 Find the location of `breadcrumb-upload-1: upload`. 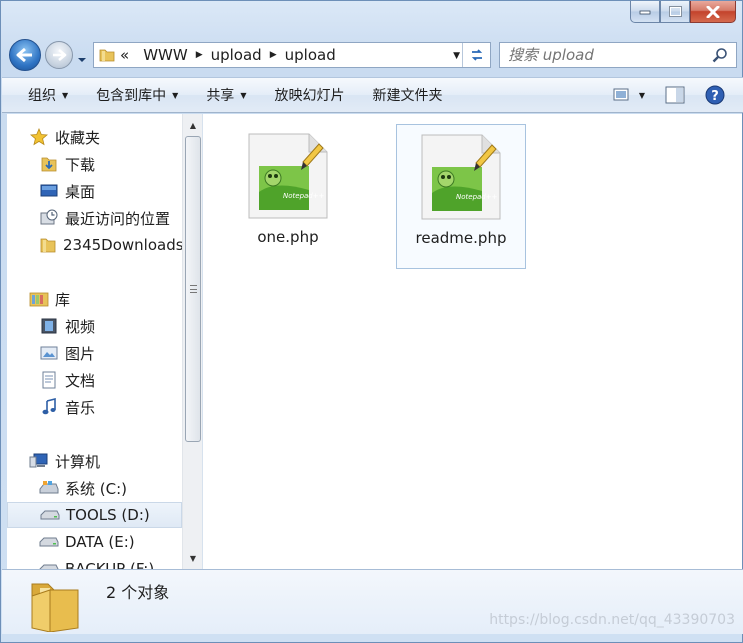

breadcrumb-upload-1: upload is located at coordinates (236, 55).